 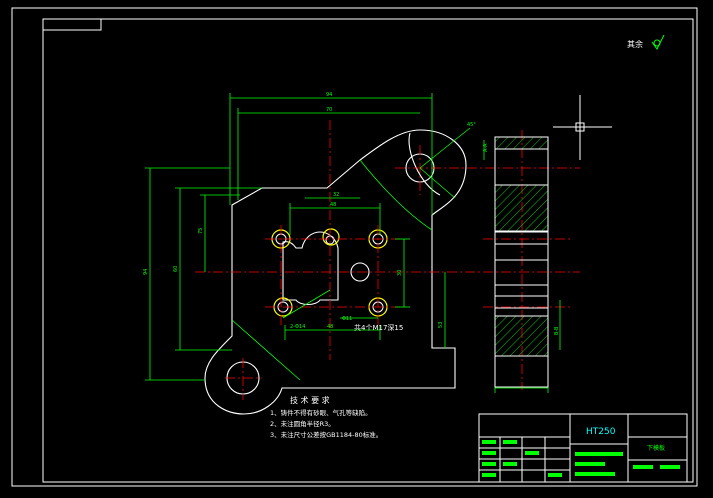 I want to click on dim-height-left: 75, so click(x=201, y=231).